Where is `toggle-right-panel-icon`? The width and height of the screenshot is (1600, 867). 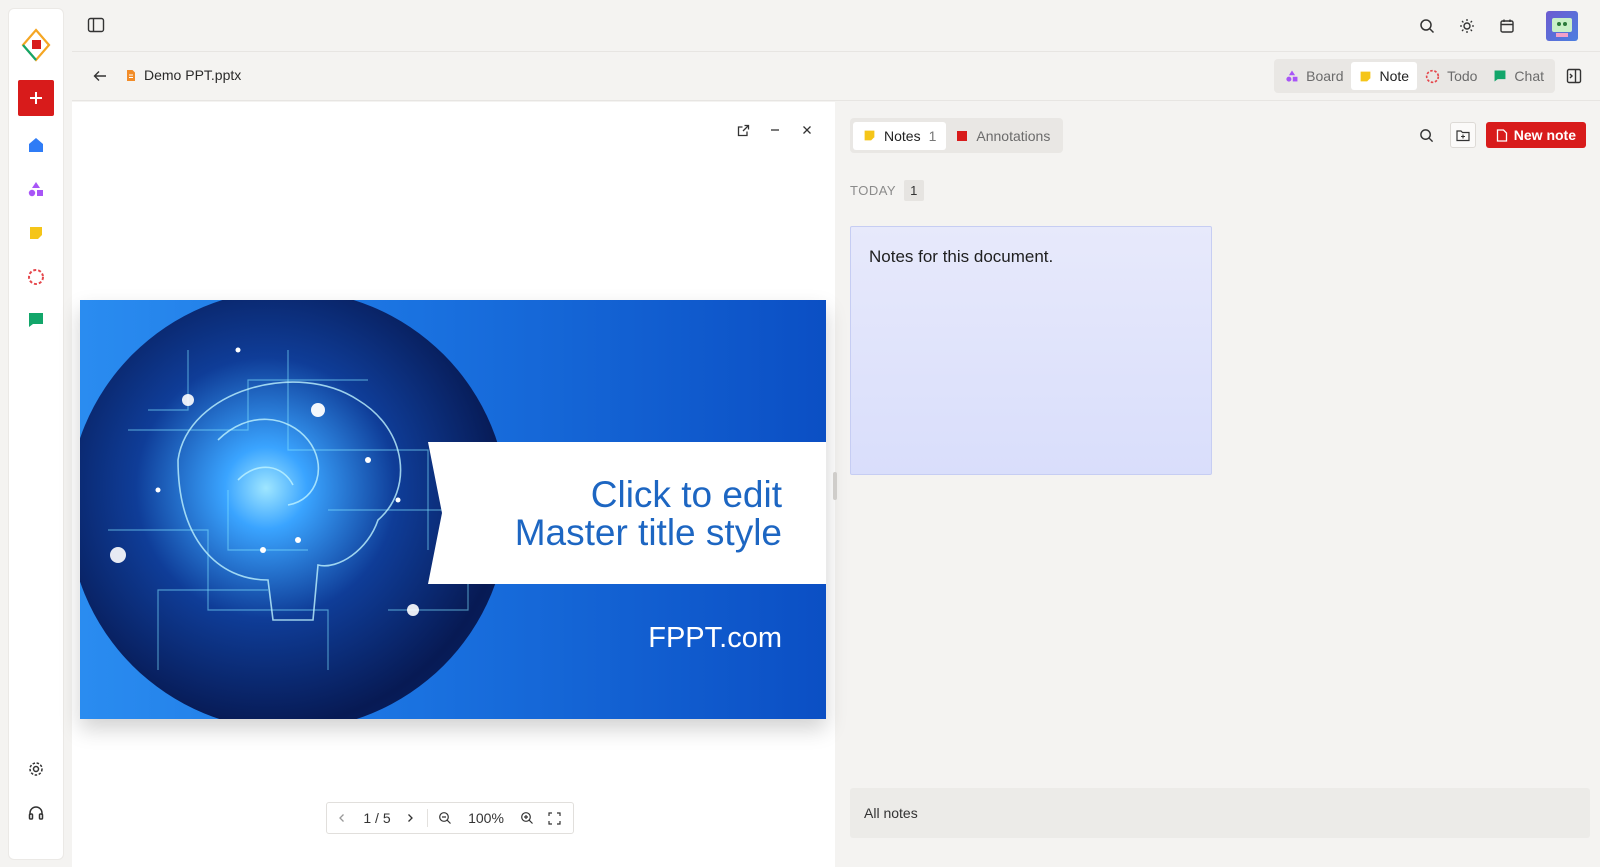 toggle-right-panel-icon is located at coordinates (1574, 76).